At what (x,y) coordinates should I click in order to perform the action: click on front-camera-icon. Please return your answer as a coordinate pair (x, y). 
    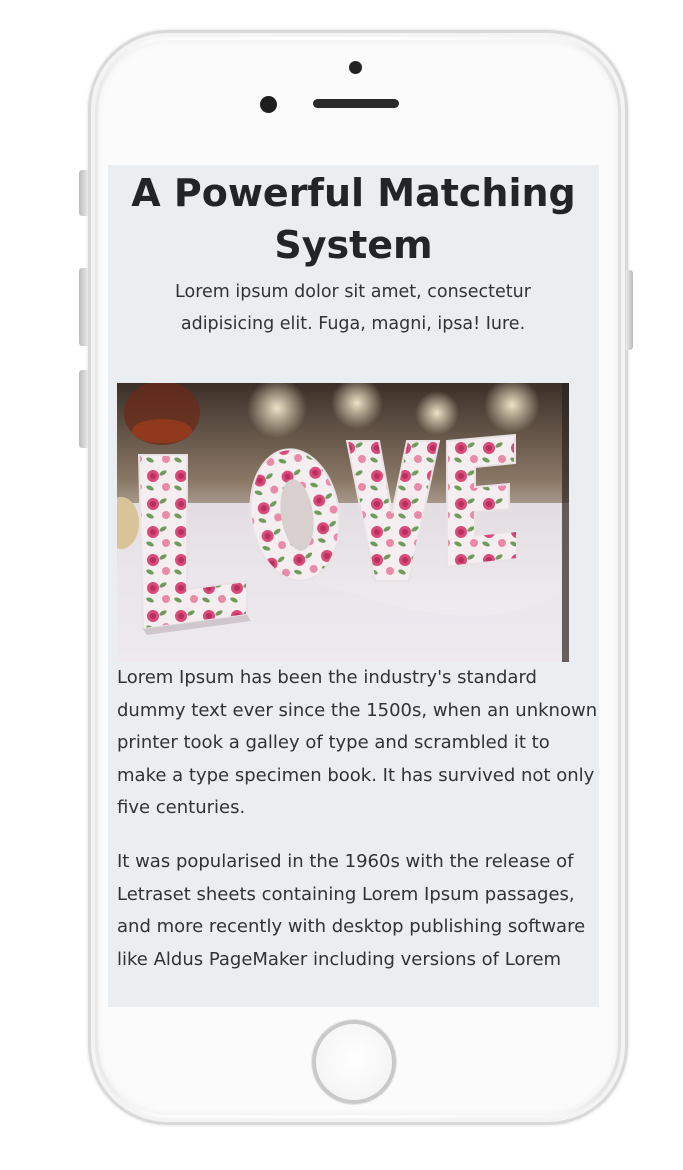
    Looking at the image, I should click on (268, 104).